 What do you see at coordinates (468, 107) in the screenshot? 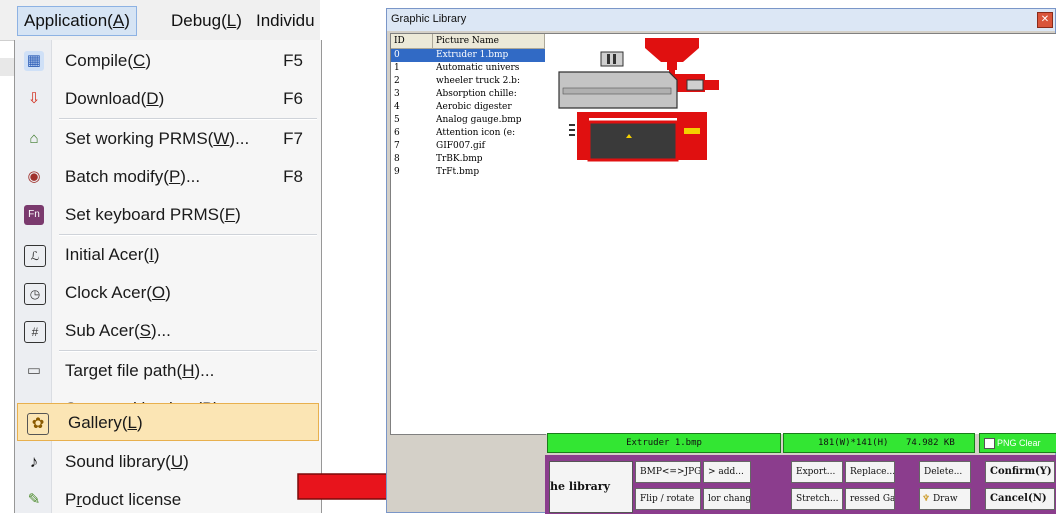
I see `list-item: 4 Aerobic digester` at bounding box center [468, 107].